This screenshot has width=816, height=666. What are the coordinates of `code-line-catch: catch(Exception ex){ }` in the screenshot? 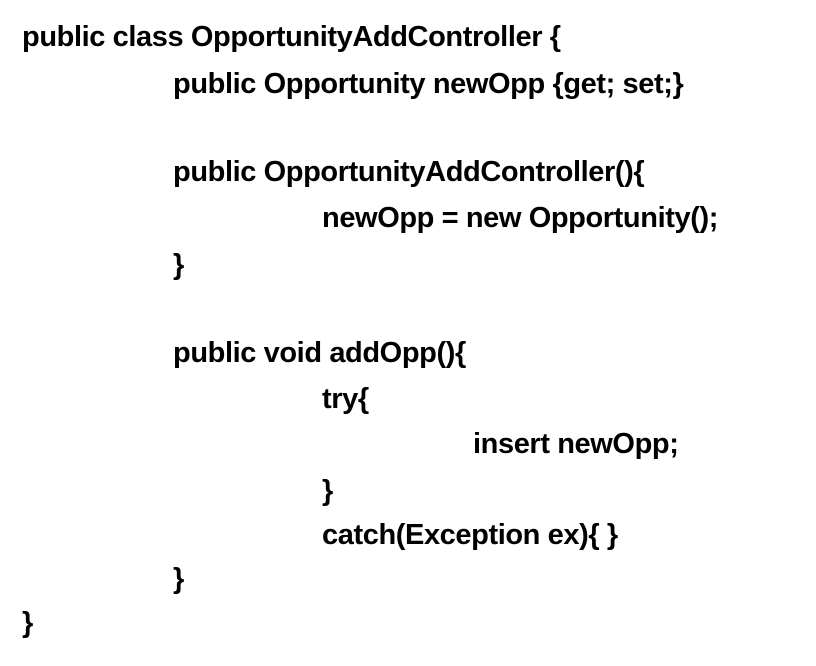 It's located at (470, 535).